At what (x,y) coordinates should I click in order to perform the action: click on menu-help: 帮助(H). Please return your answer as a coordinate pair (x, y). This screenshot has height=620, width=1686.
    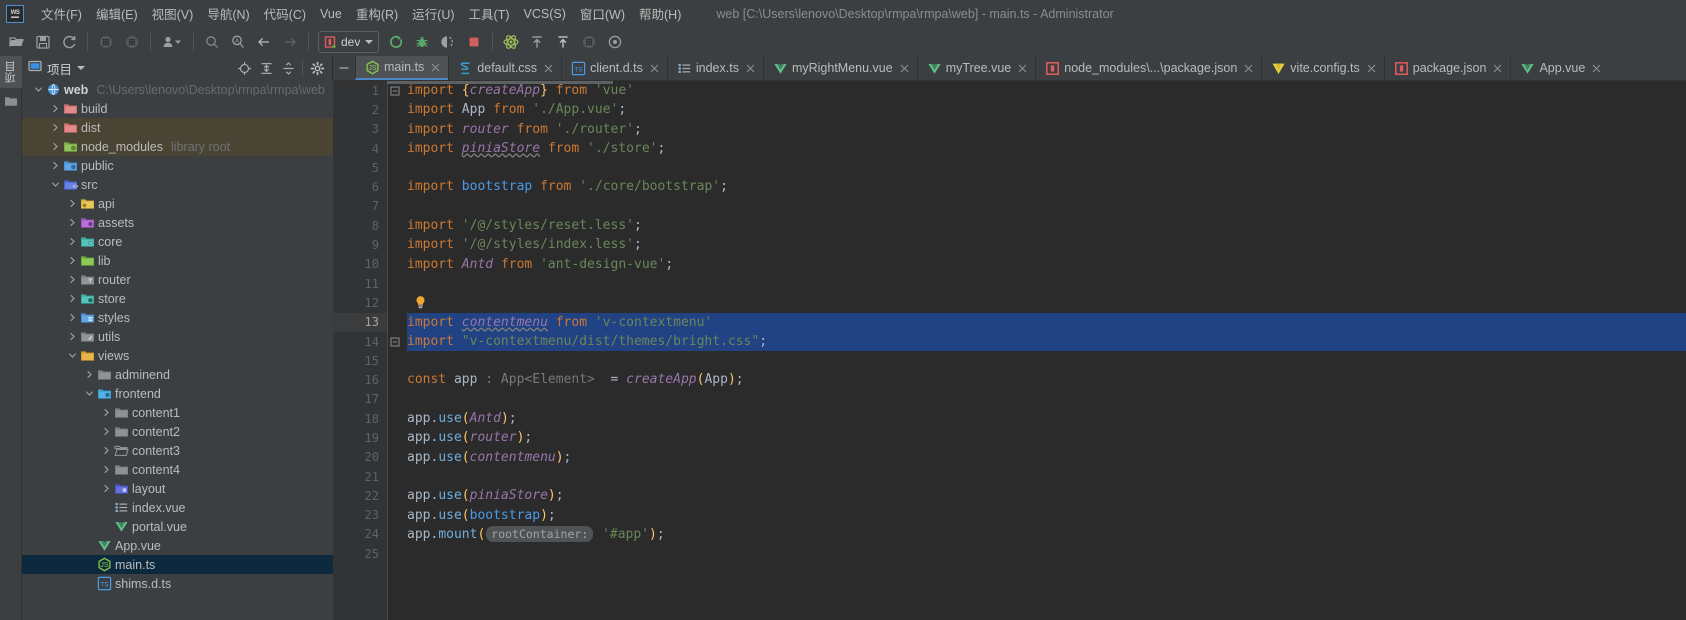
    Looking at the image, I should click on (660, 13).